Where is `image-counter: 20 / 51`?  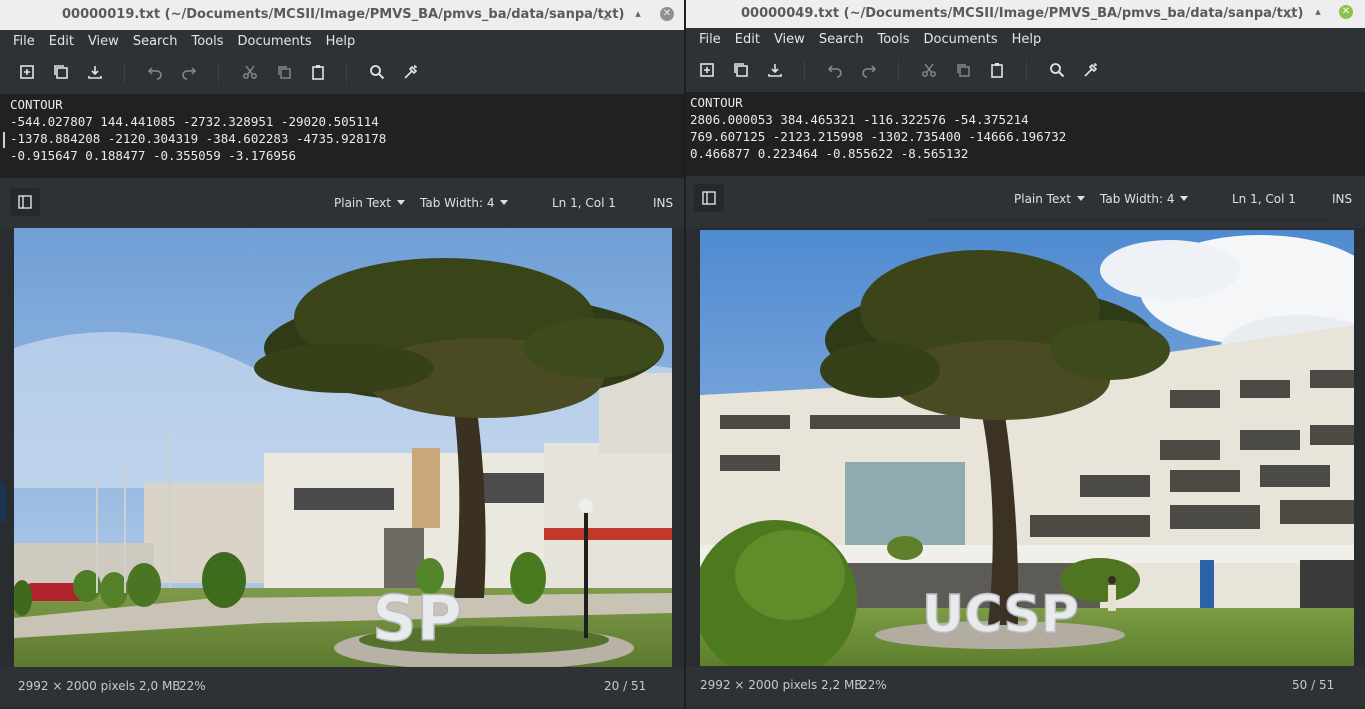
image-counter: 20 / 51 is located at coordinates (625, 686).